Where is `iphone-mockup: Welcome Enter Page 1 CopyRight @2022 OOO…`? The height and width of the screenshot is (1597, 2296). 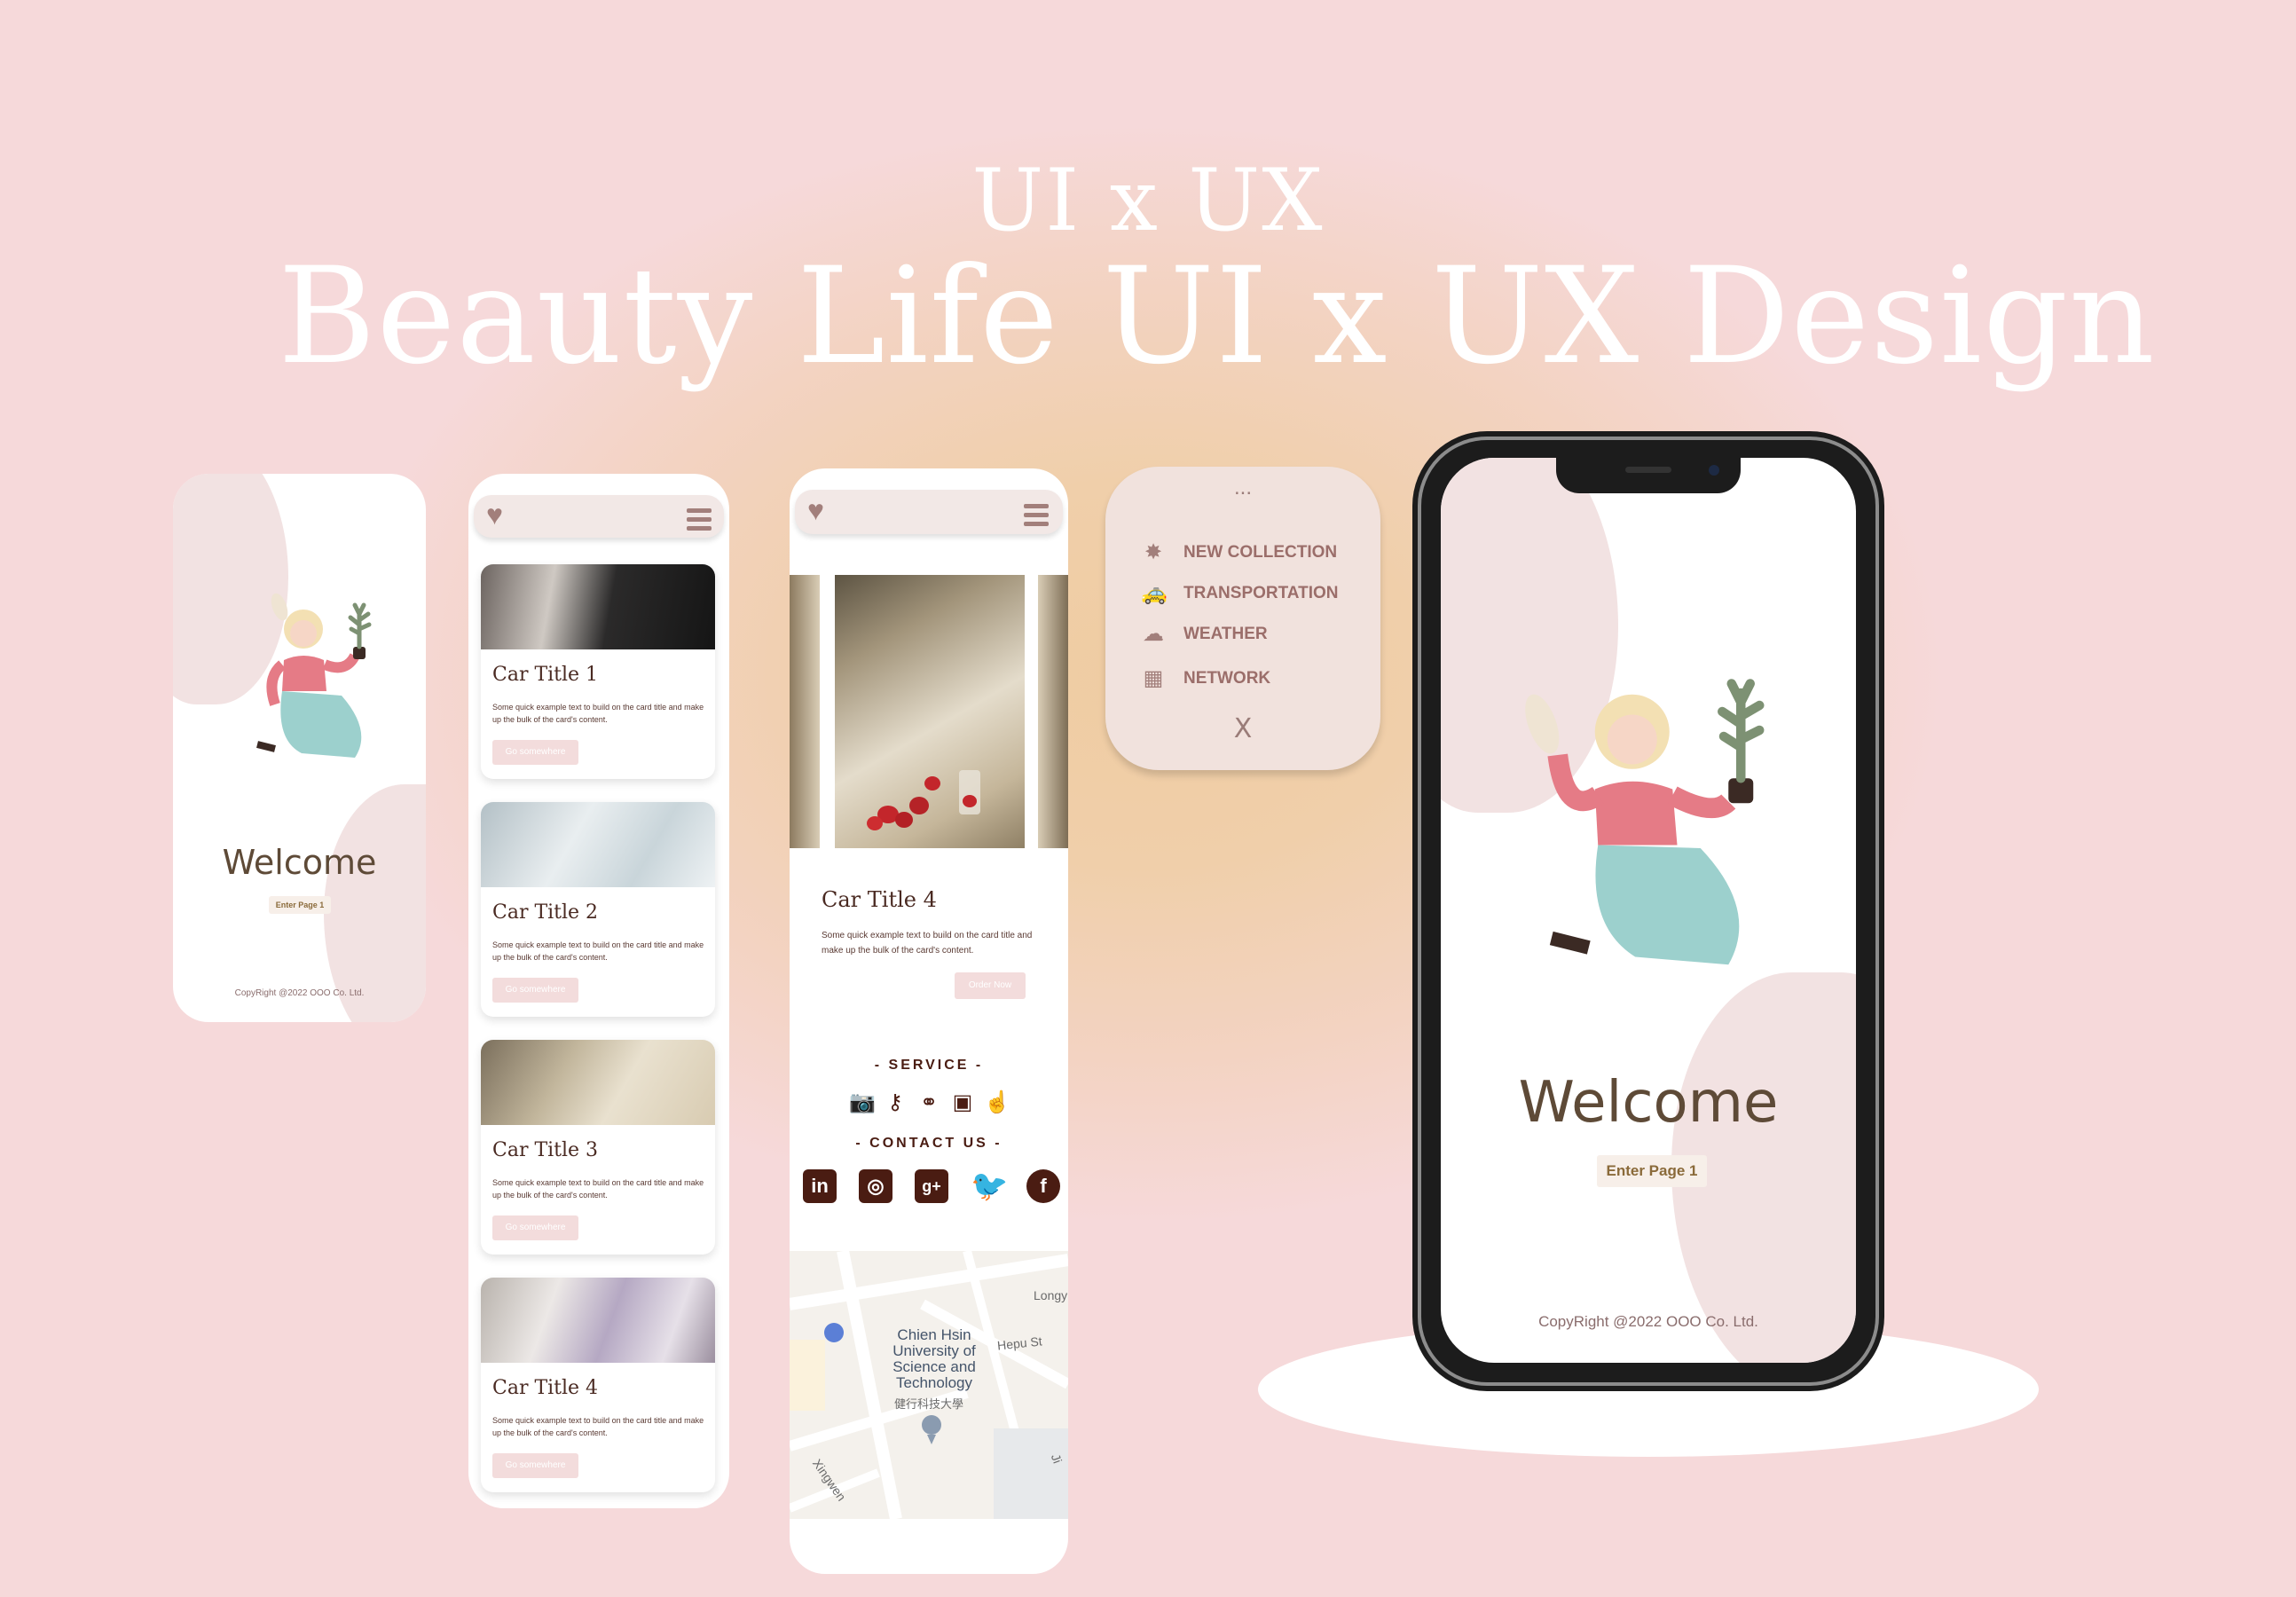 iphone-mockup: Welcome Enter Page 1 CopyRight @2022 OOO… is located at coordinates (1648, 911).